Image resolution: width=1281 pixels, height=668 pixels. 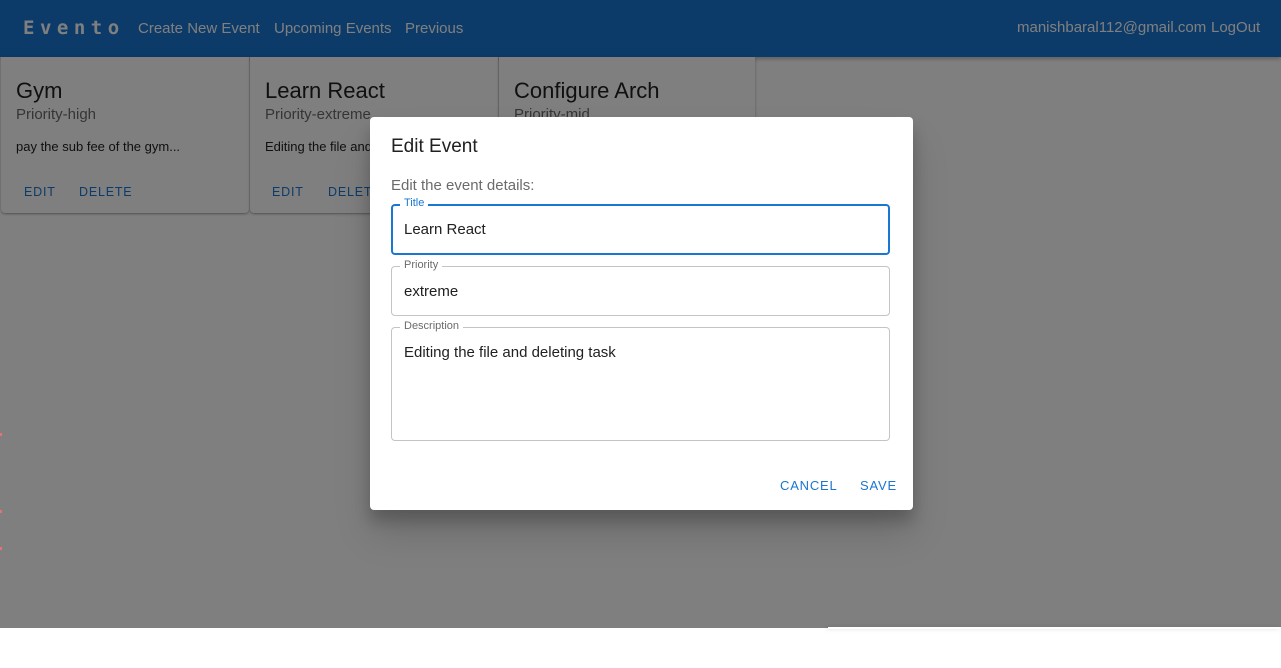 What do you see at coordinates (809, 486) in the screenshot?
I see `cancel-button: CANCEL` at bounding box center [809, 486].